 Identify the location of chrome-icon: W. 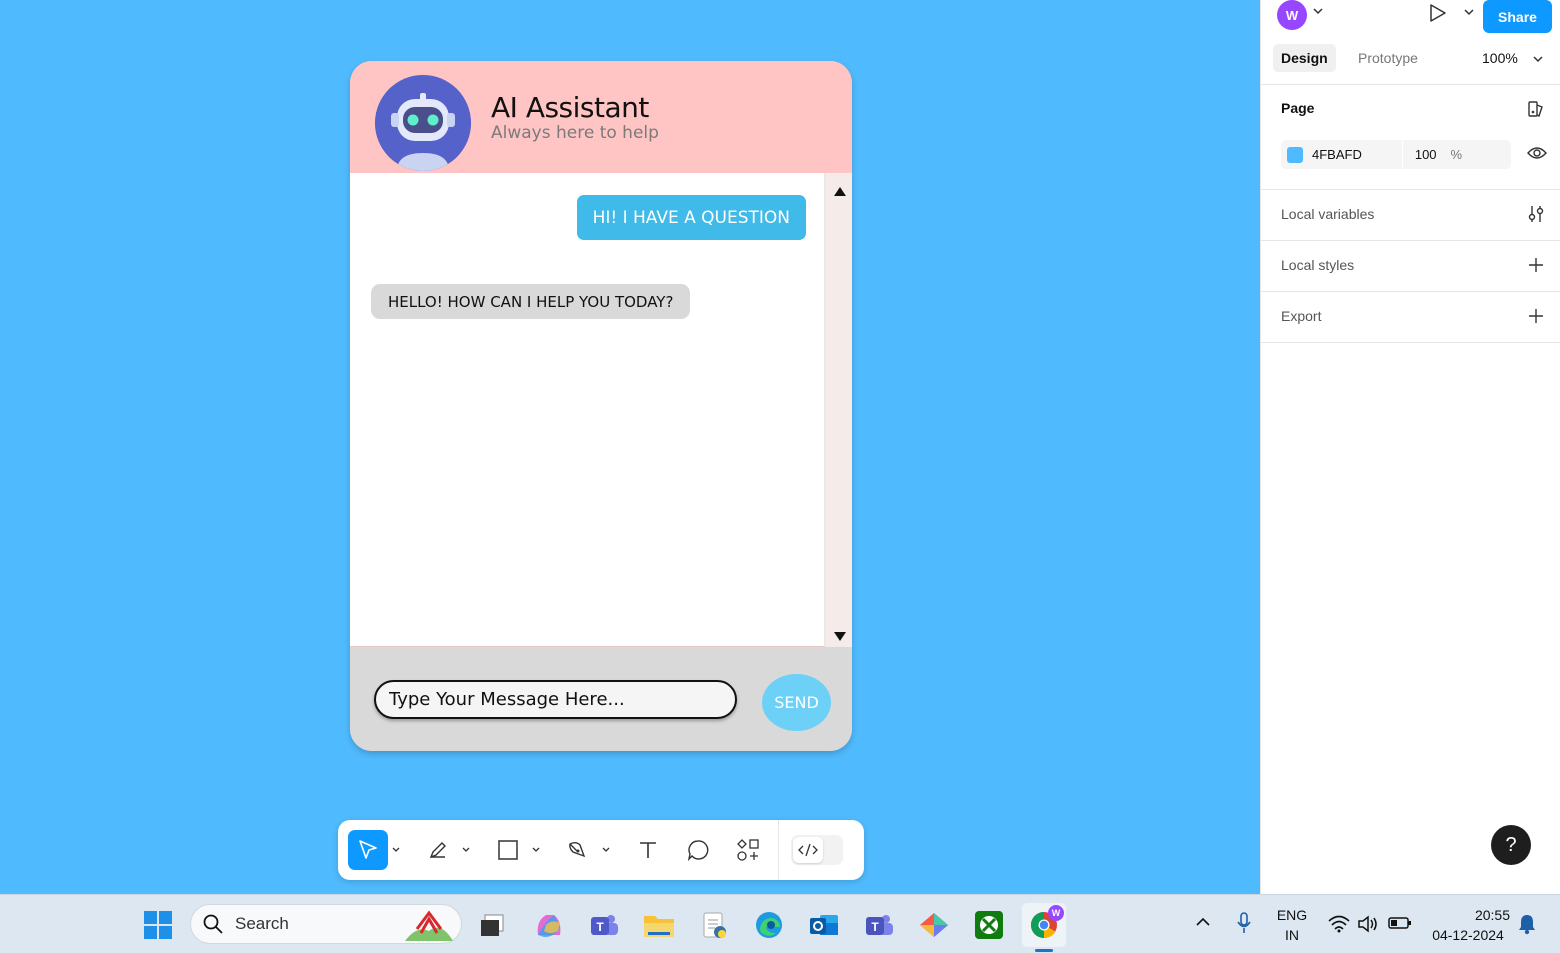
(1044, 927).